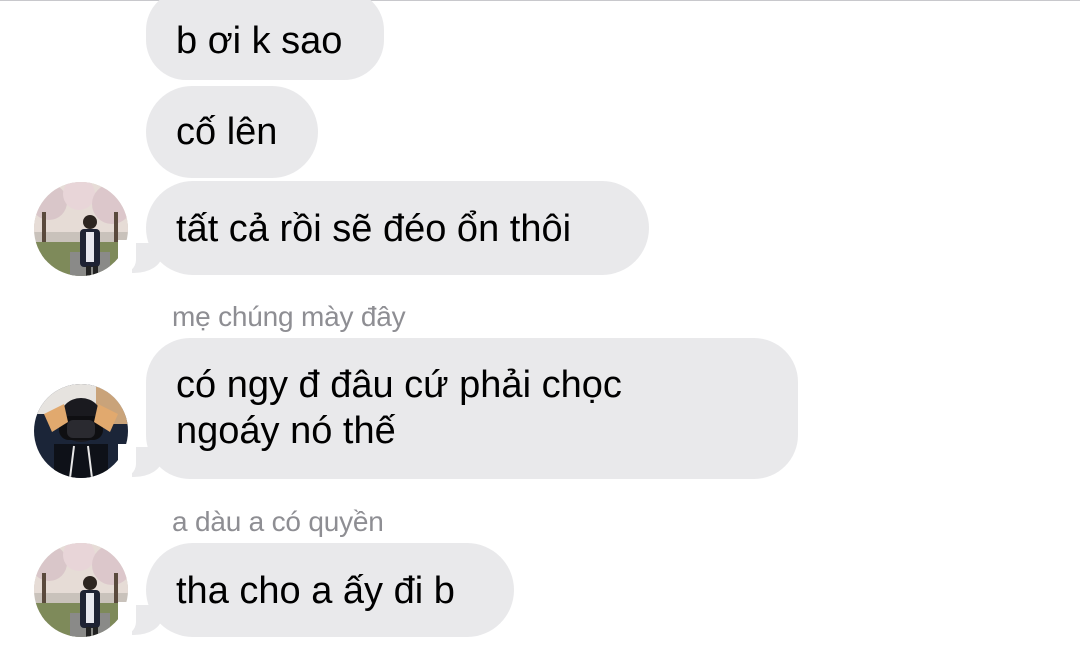 The width and height of the screenshot is (1080, 657). Describe the element at coordinates (227, 132) in the screenshot. I see `message-text-2: cố lên` at that location.